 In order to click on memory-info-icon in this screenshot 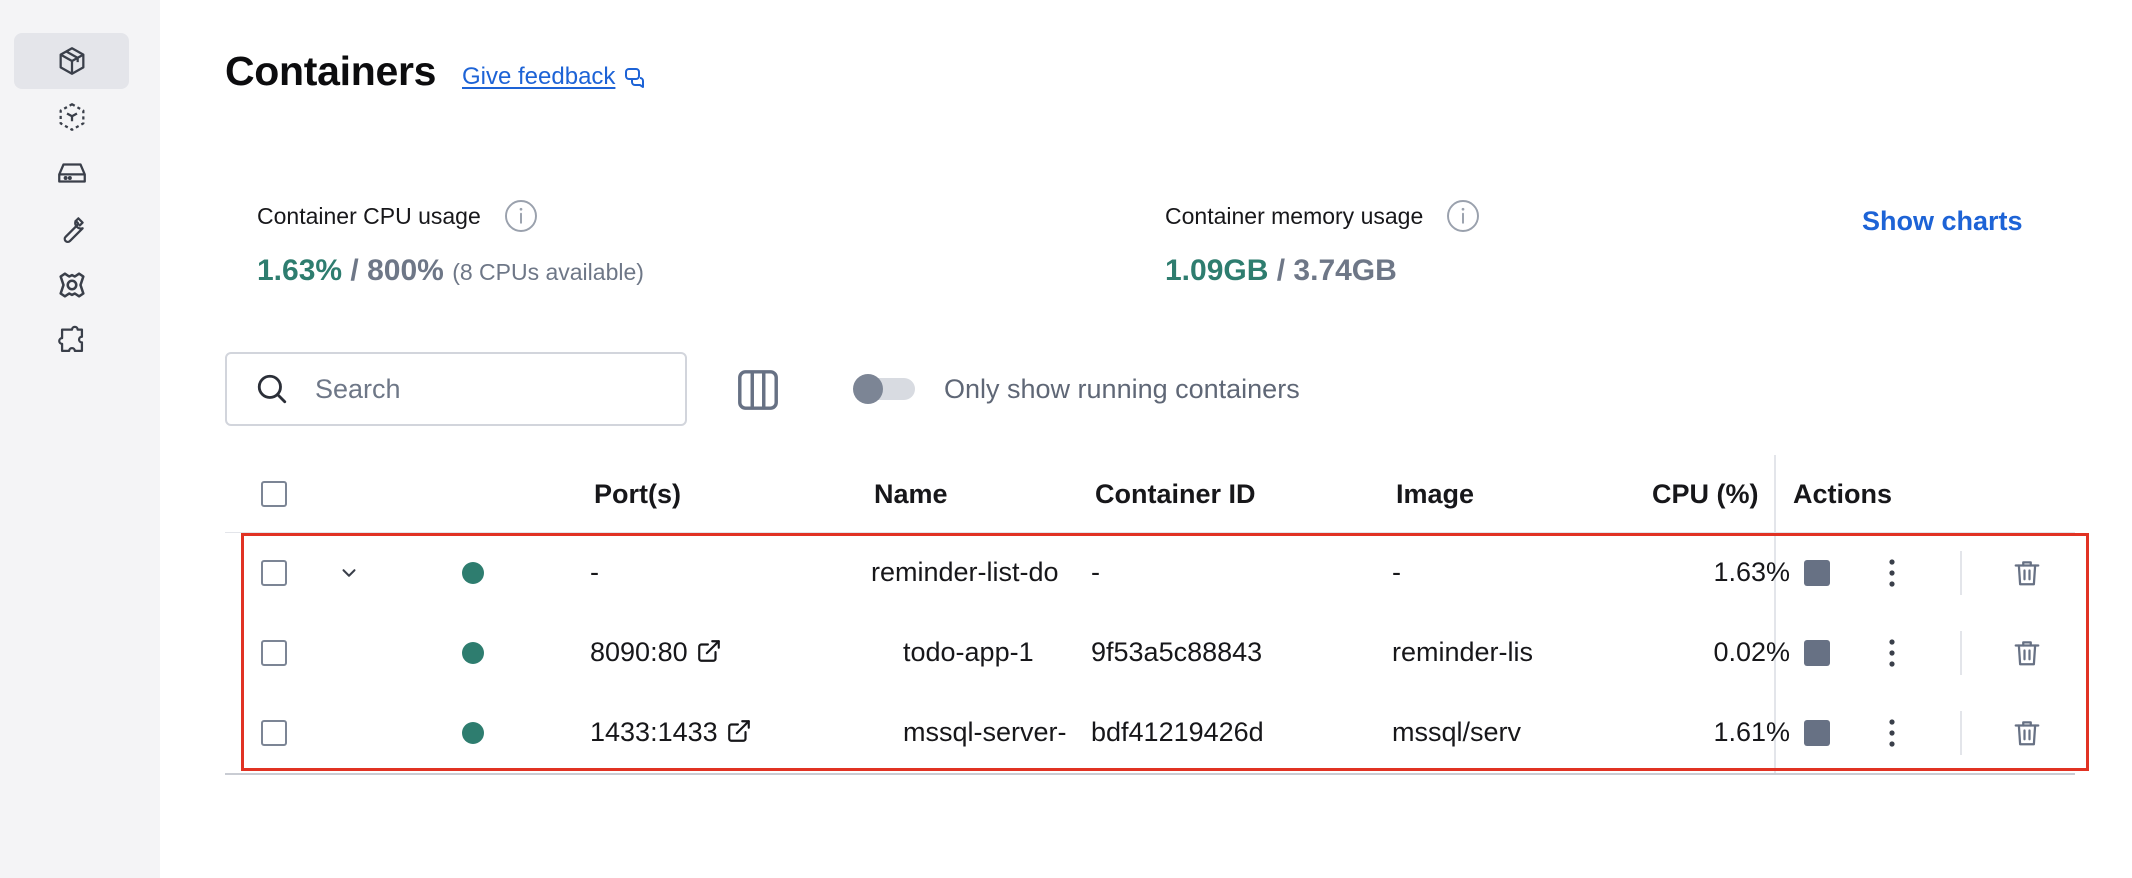, I will do `click(1463, 216)`.